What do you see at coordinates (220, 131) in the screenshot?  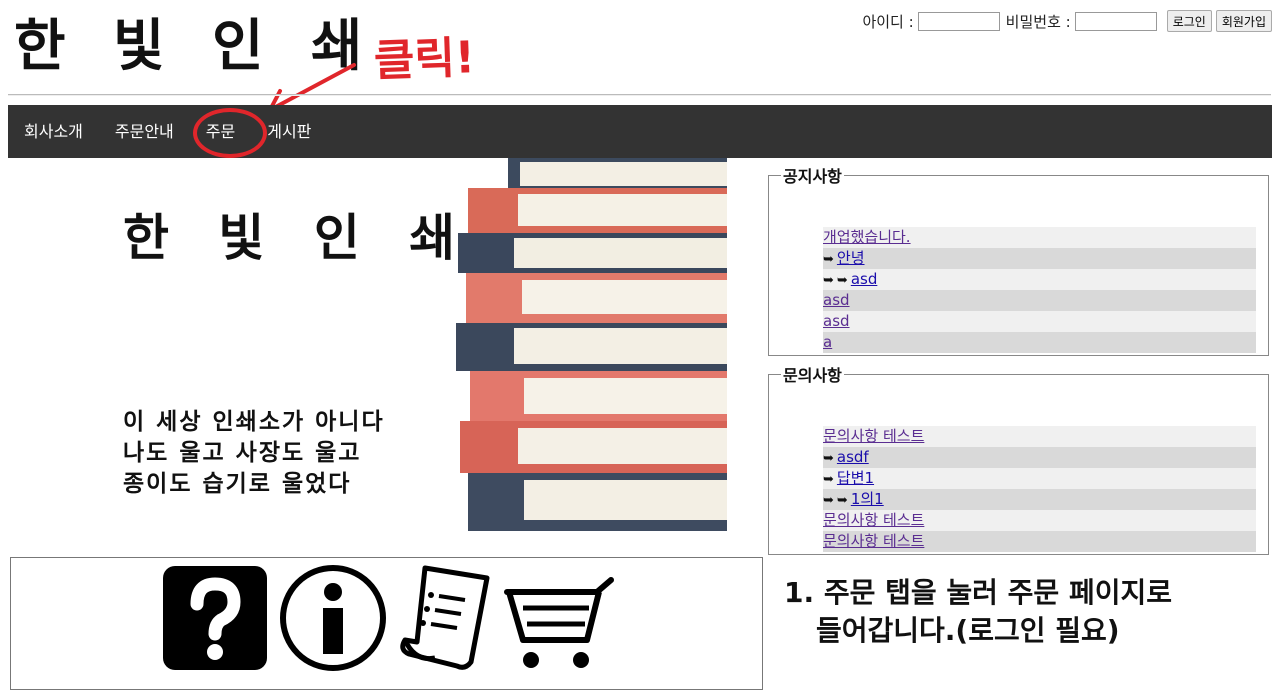 I see `nav-order: 주문` at bounding box center [220, 131].